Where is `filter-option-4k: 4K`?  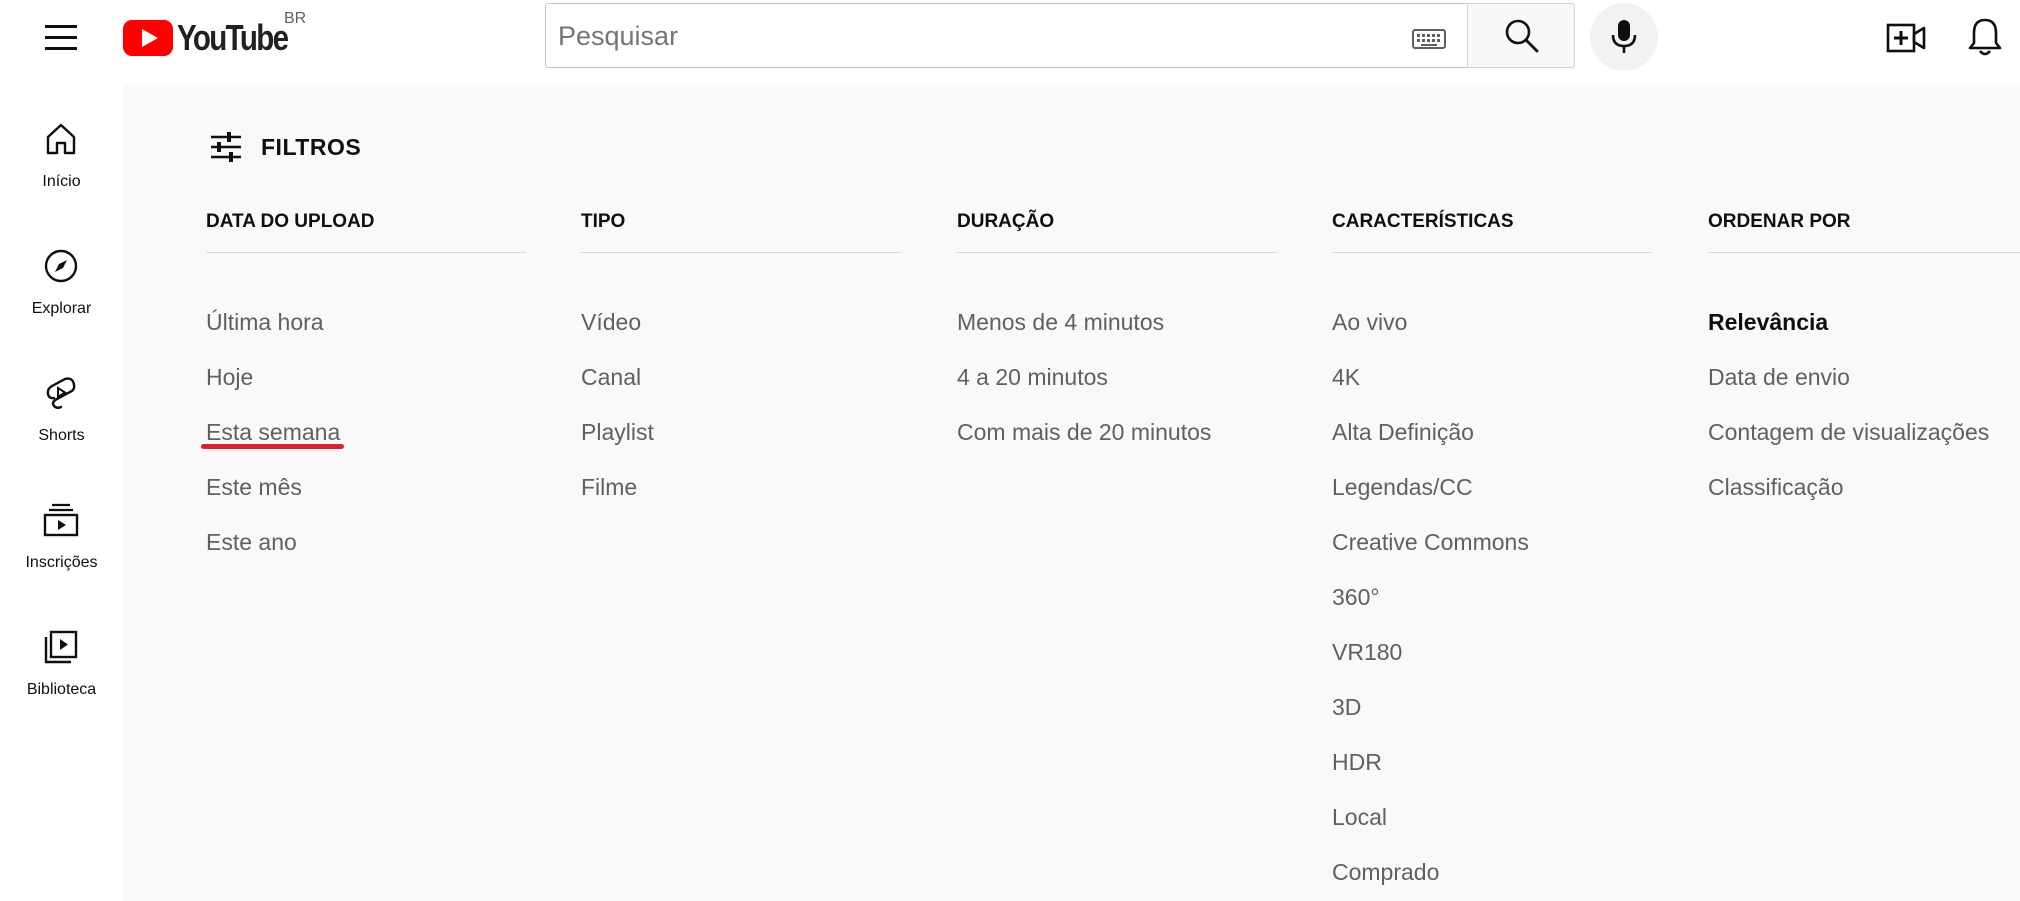 filter-option-4k: 4K is located at coordinates (1346, 377).